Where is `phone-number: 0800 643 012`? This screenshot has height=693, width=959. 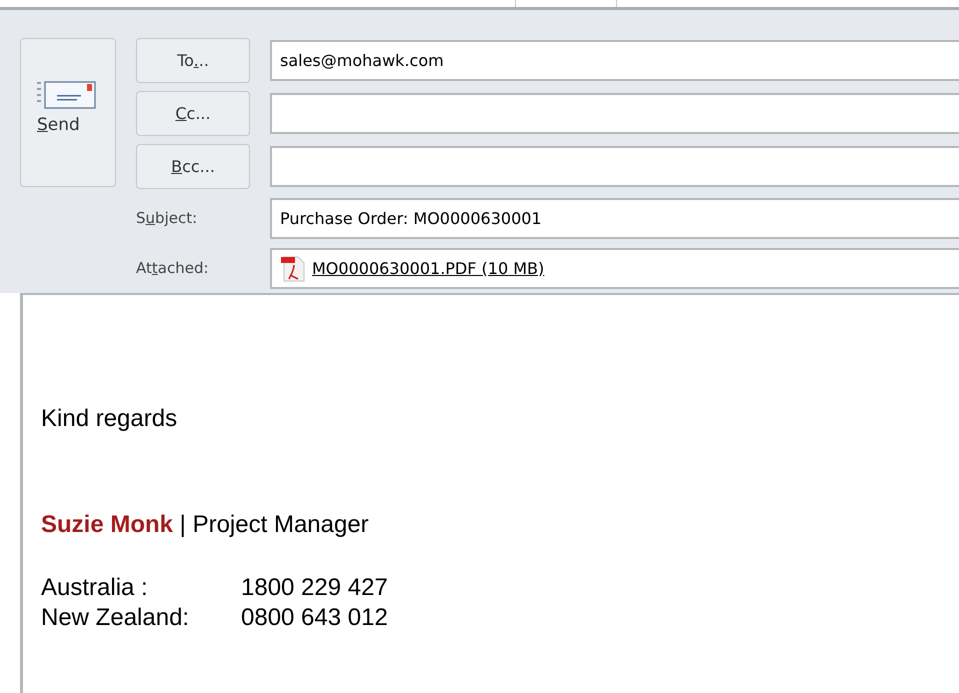 phone-number: 0800 643 012 is located at coordinates (314, 618).